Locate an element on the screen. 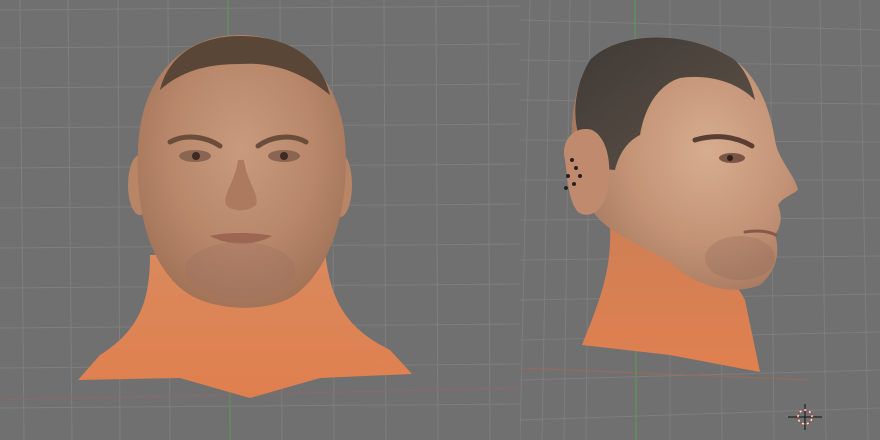 The width and height of the screenshot is (880, 440). chin-shadow is located at coordinates (240, 270).